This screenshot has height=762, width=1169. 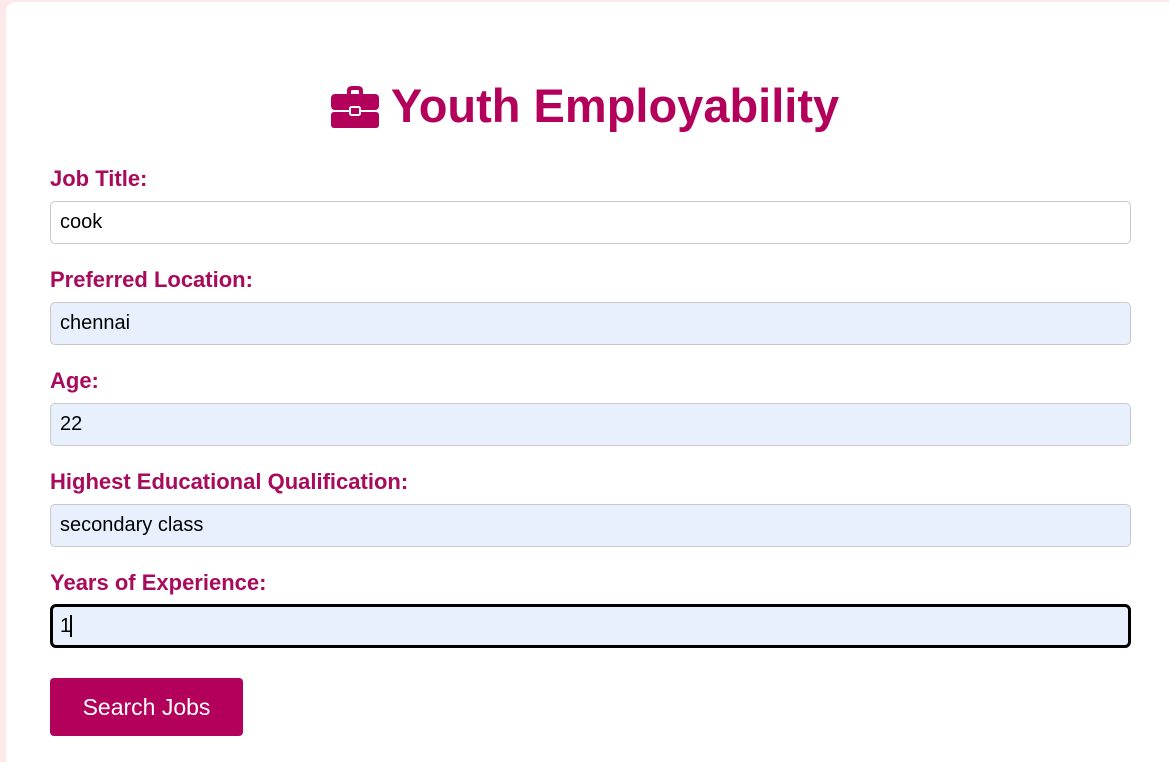 I want to click on search-jobs-button: Search Jobs, so click(x=146, y=707).